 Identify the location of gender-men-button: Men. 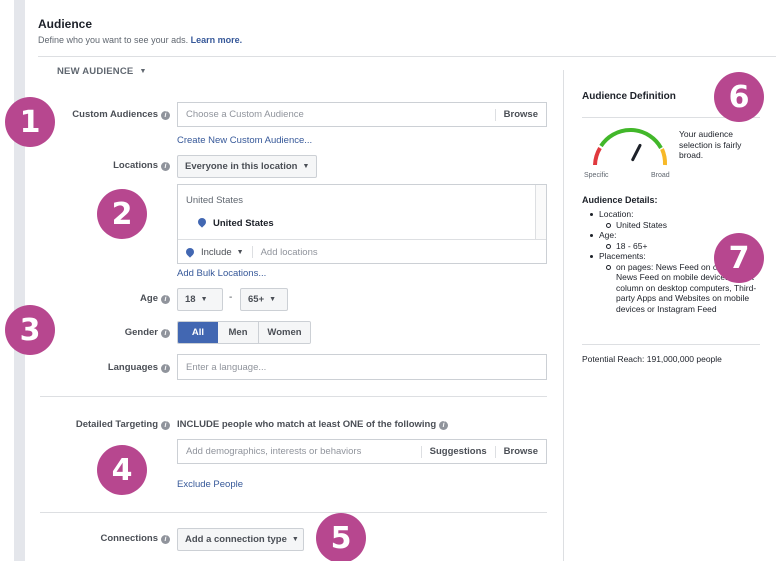
(238, 332).